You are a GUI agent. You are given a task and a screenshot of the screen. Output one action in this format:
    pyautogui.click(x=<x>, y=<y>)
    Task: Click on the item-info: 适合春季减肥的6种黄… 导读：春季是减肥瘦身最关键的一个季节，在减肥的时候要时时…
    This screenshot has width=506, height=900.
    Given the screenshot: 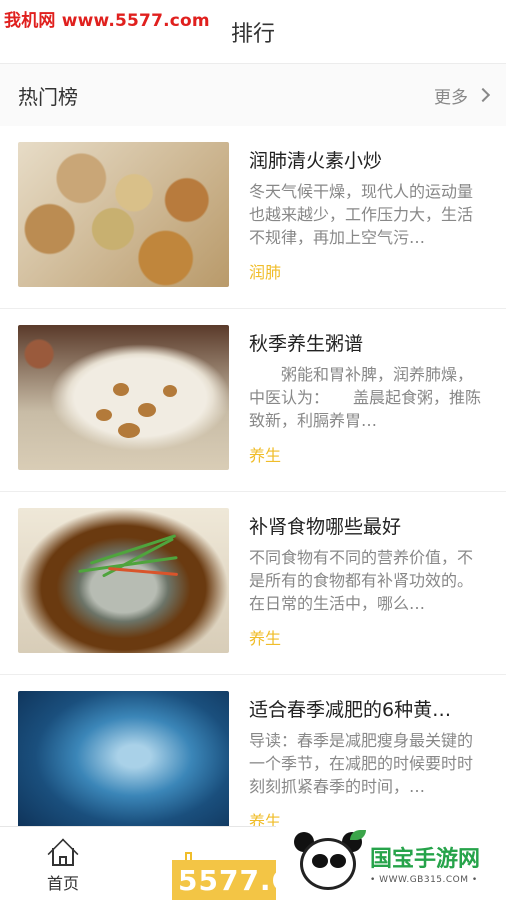 What is the action you would take?
    pyautogui.click(x=368, y=758)
    